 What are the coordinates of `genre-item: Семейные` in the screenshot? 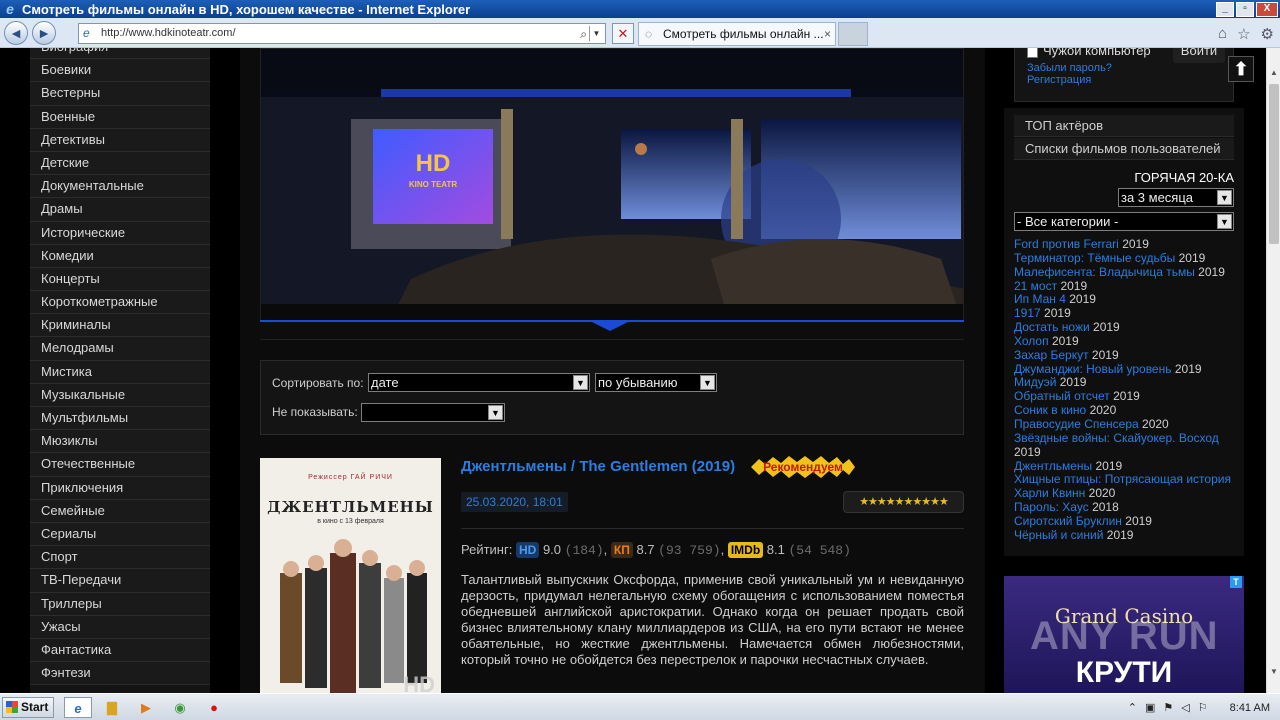 It's located at (120, 511).